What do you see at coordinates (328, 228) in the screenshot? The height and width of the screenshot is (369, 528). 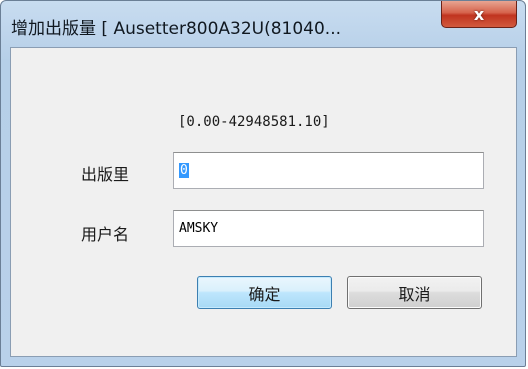 I see `username-input: AMSKY` at bounding box center [328, 228].